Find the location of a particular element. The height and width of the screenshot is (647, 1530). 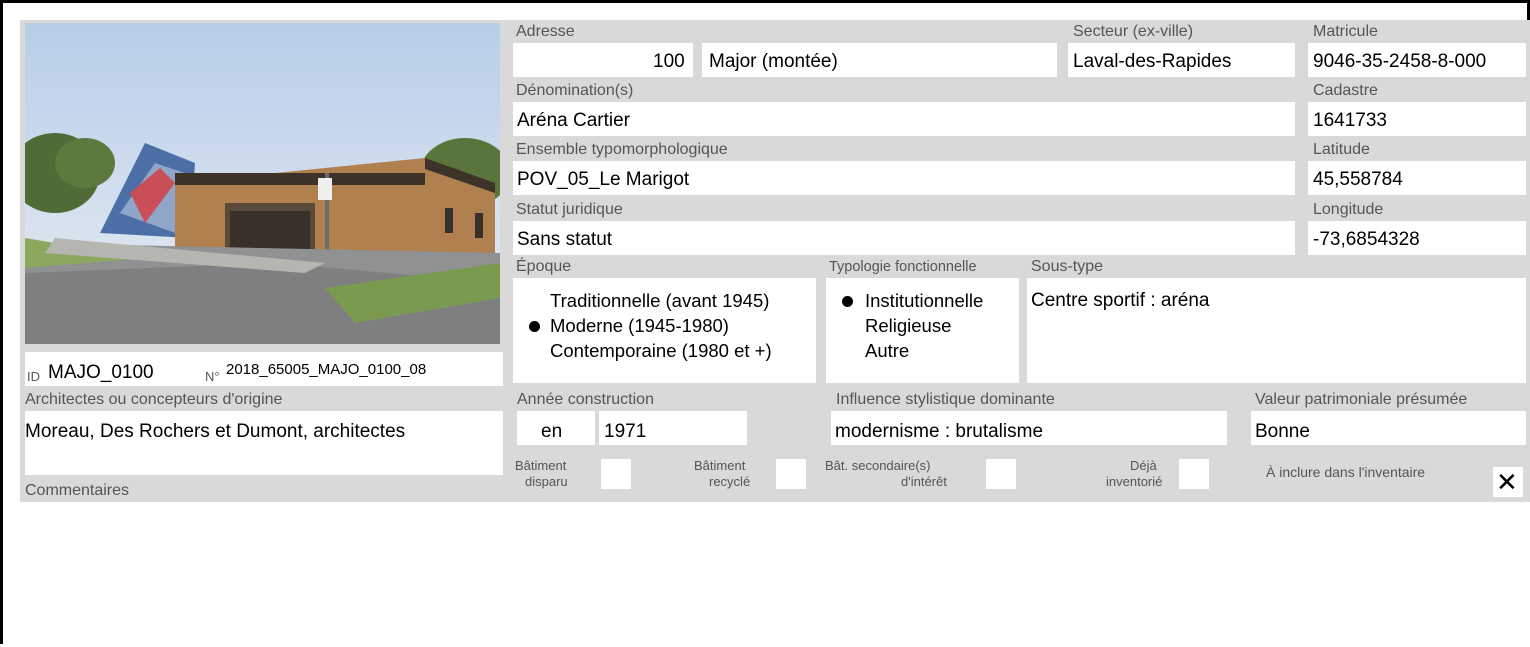

commentaires-label: Commentaires is located at coordinates (77, 490).